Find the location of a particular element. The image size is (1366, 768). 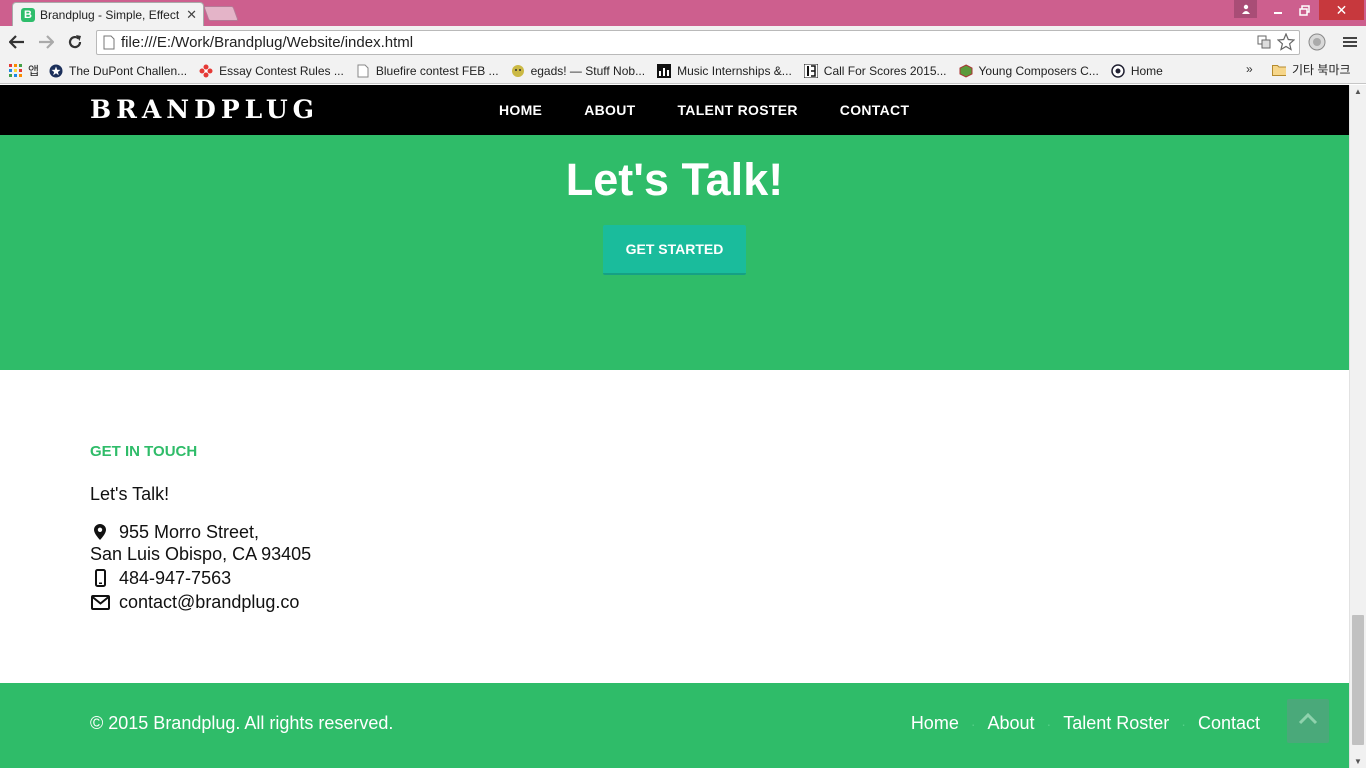

bookmark-label: Home is located at coordinates (1146, 70).